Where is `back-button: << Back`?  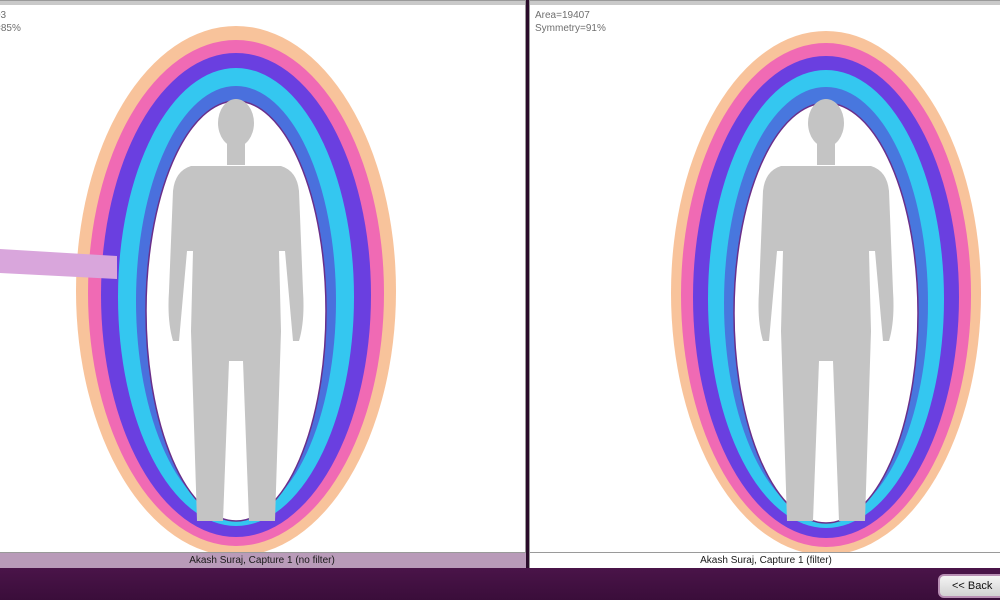 back-button: << Back is located at coordinates (969, 586).